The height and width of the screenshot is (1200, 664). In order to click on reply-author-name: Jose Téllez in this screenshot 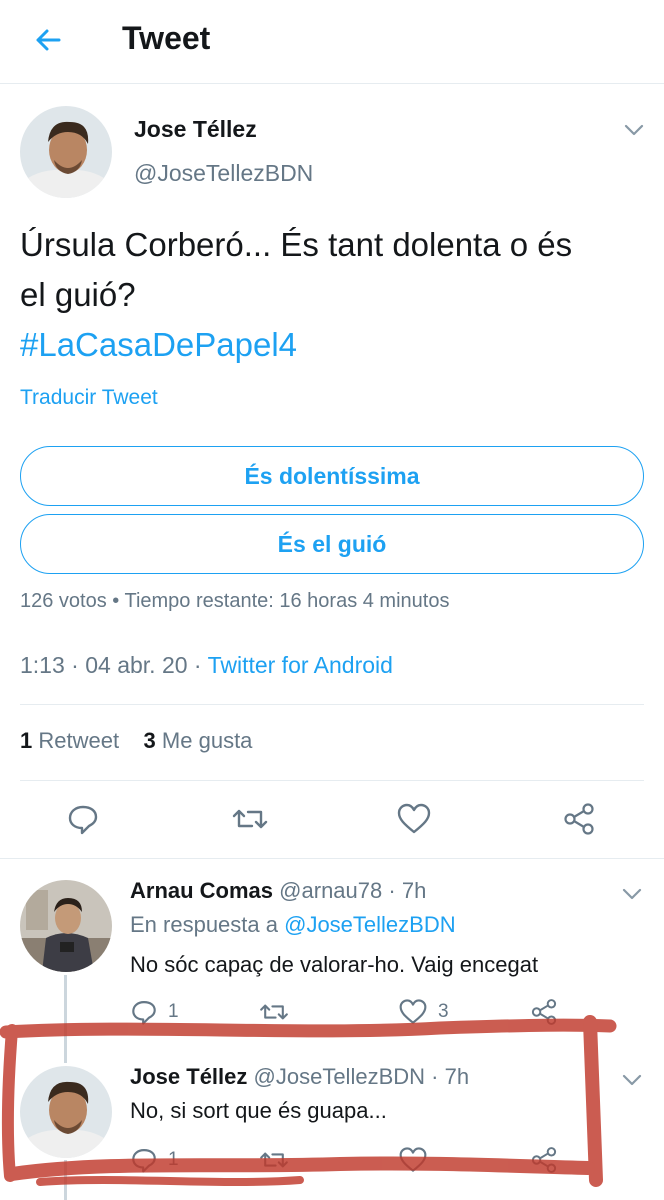, I will do `click(188, 1076)`.